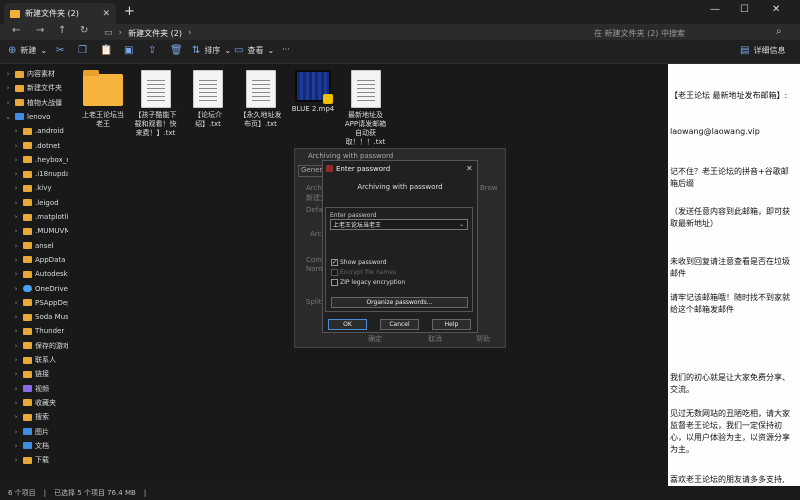  What do you see at coordinates (156, 104) in the screenshot?
I see `file-item: 【孩子酷能下载和观看！快来费！】.txt` at bounding box center [156, 104].